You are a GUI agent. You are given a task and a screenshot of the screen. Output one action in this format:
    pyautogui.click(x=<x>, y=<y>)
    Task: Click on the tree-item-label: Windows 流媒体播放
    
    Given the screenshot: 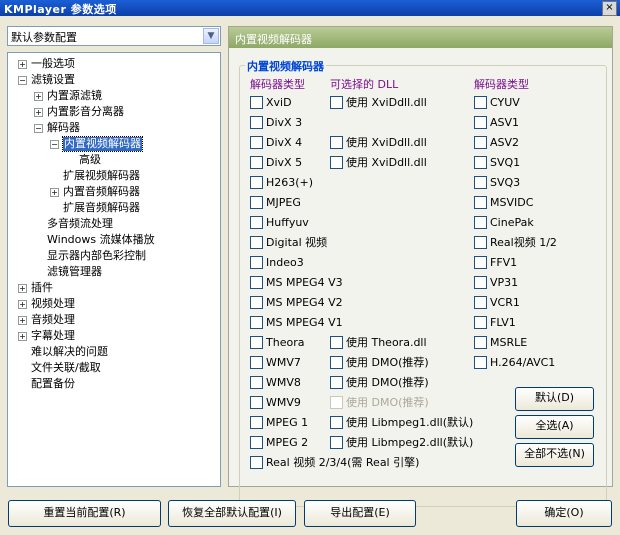 What is the action you would take?
    pyautogui.click(x=101, y=239)
    